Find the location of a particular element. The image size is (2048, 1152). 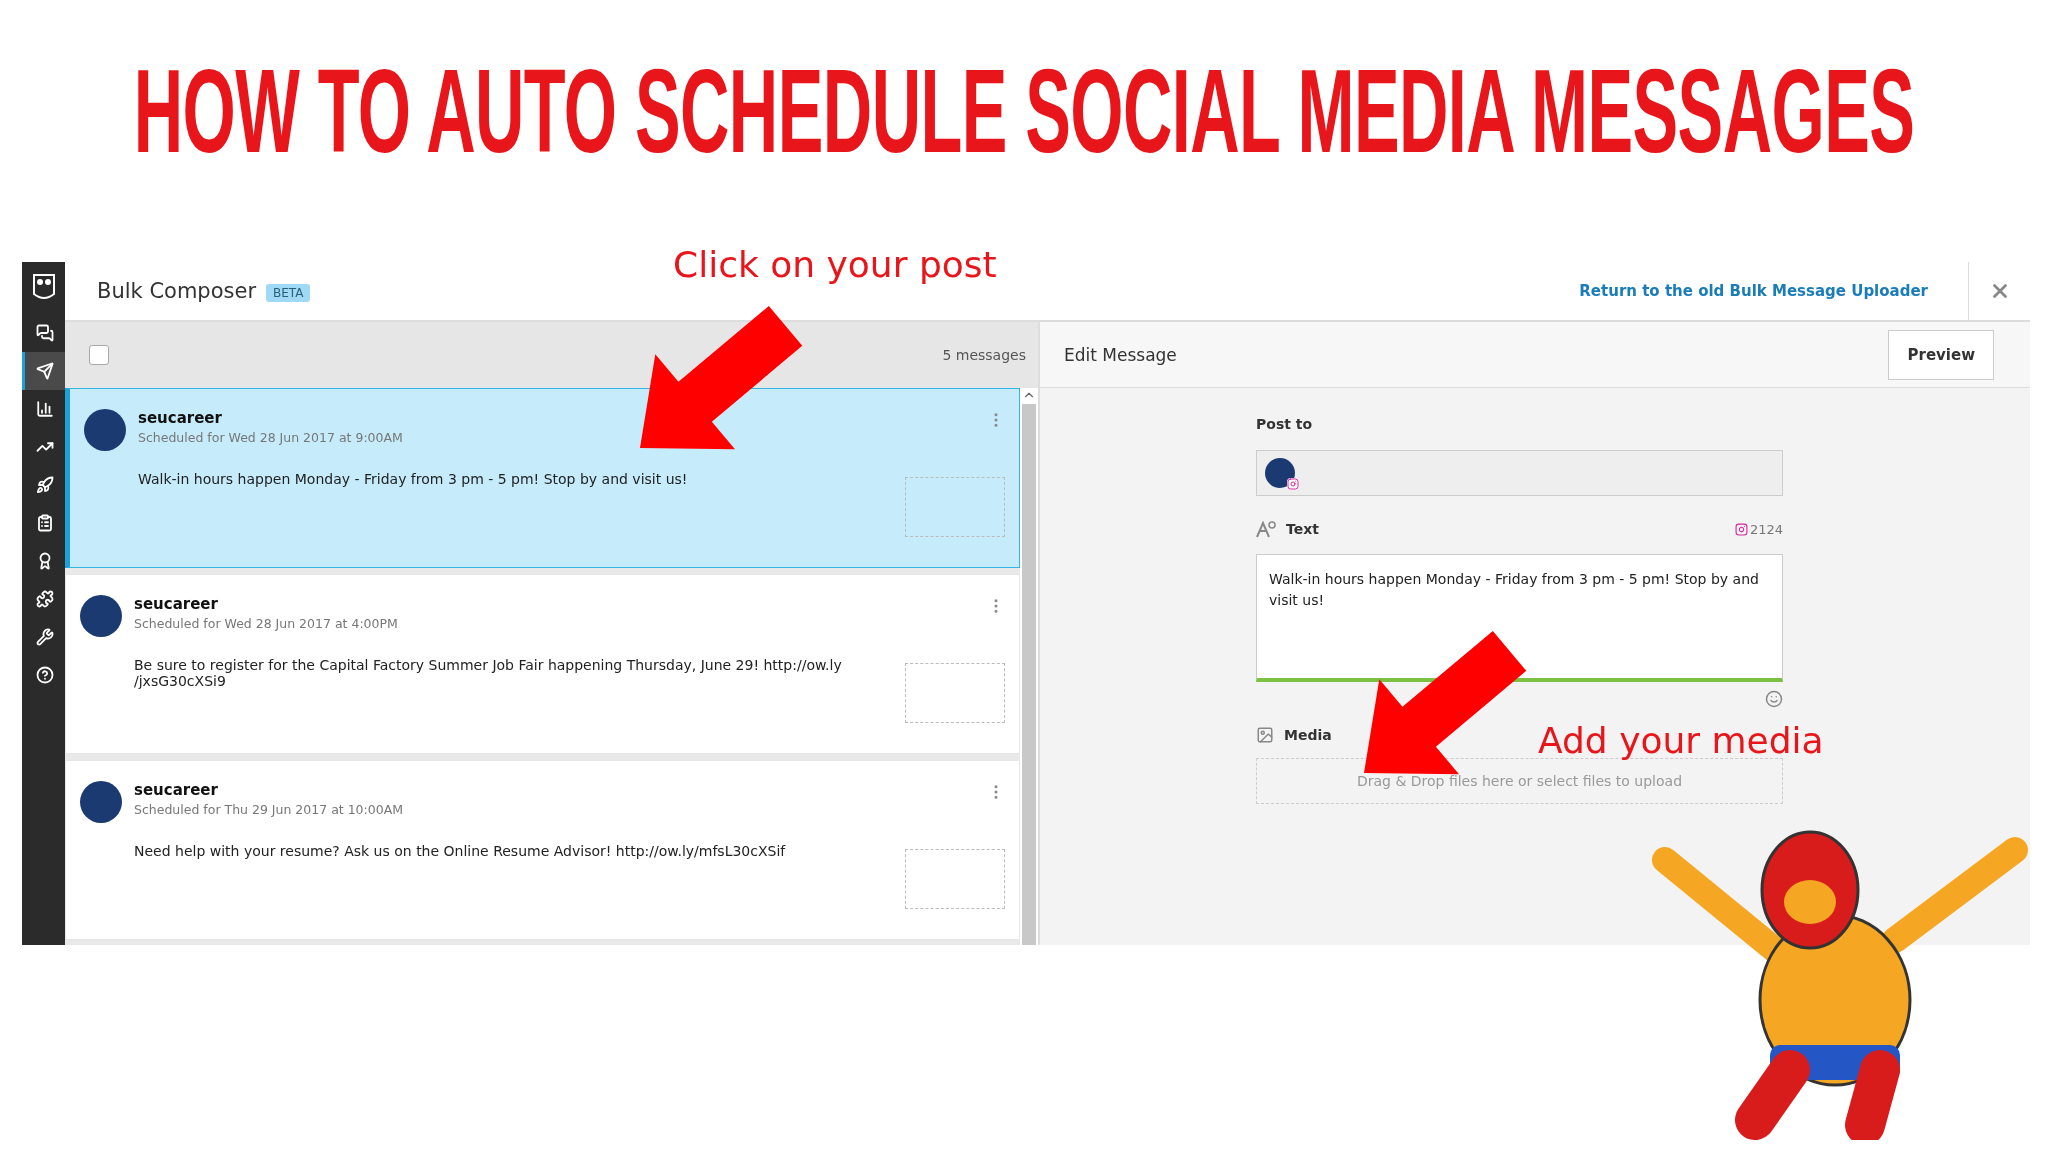

message-card: seucareer Scheduled for Wed 28 Jun 2017 at 4:00PM Be sure to register for the Capital Factory Summer Job Fair happening Thursday, June 29! http://ow.ly /jxsG30cXSi9 is located at coordinates (542, 664).